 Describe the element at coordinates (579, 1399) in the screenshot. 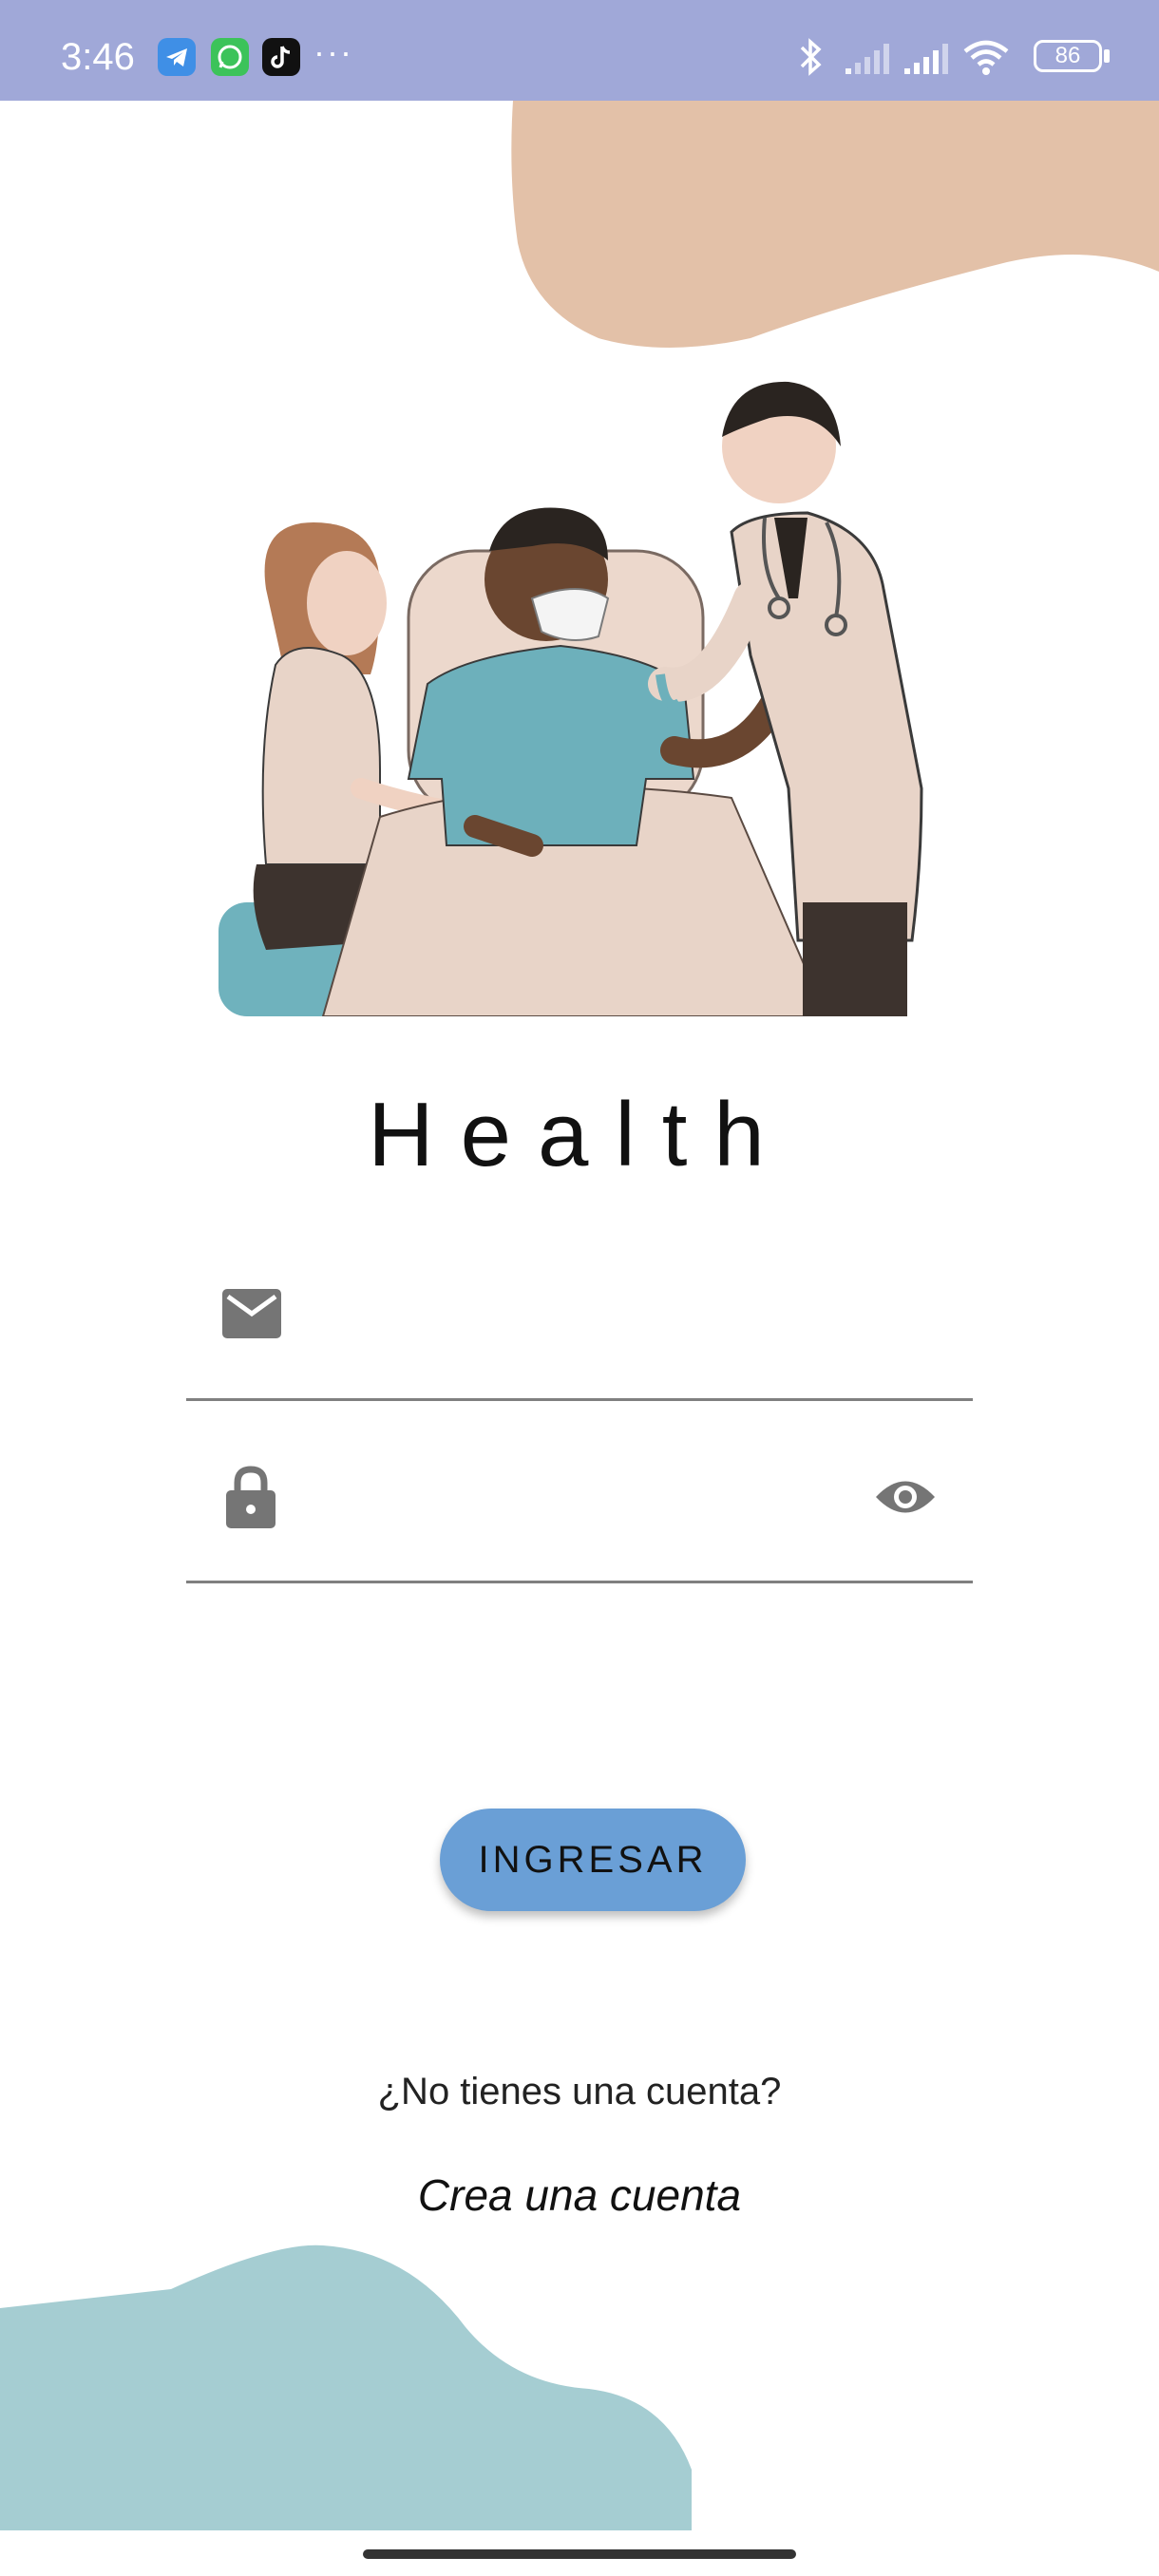

I see `email-underline` at that location.